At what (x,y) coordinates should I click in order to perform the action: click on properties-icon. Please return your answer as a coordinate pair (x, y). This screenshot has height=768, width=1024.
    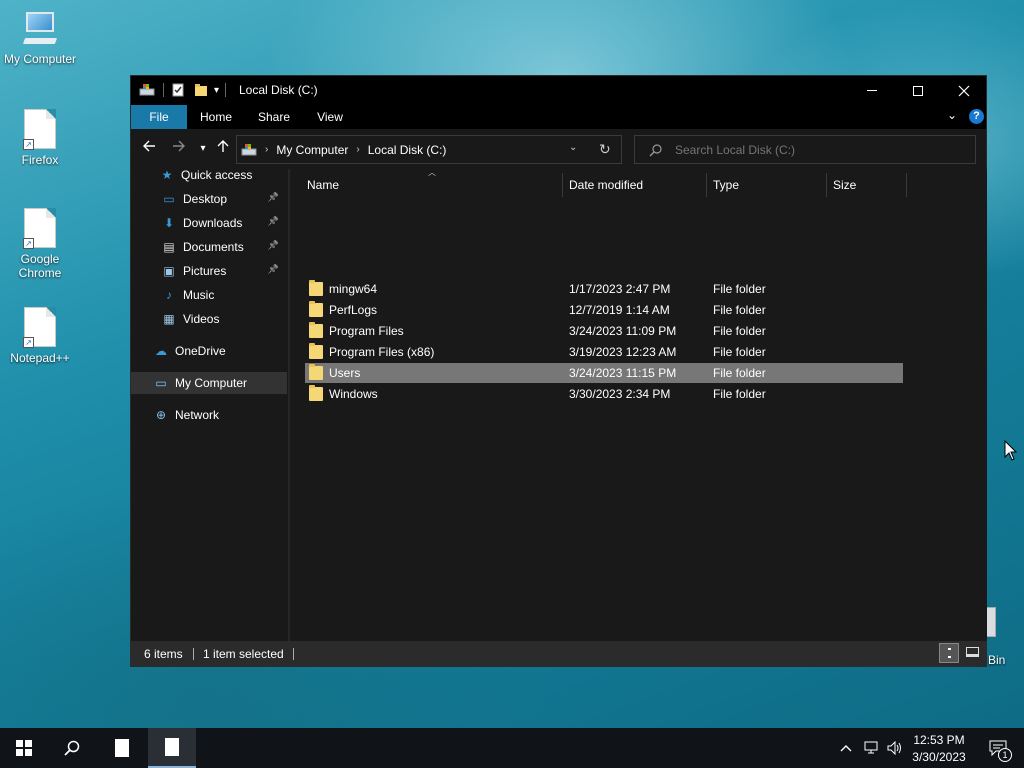
    Looking at the image, I should click on (178, 90).